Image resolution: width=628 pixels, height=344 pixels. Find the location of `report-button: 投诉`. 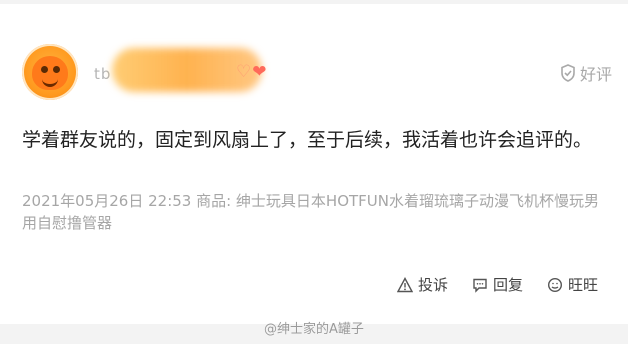

report-button: 投诉 is located at coordinates (422, 284).